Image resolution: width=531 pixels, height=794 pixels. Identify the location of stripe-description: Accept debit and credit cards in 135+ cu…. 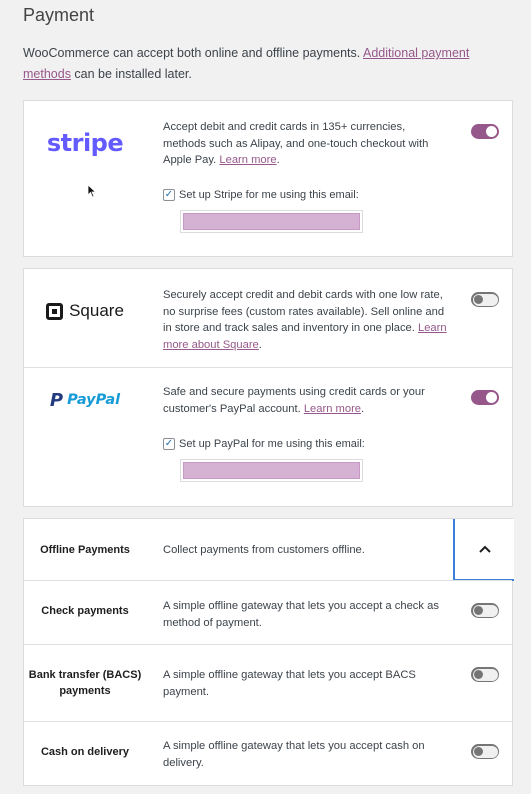
(296, 143).